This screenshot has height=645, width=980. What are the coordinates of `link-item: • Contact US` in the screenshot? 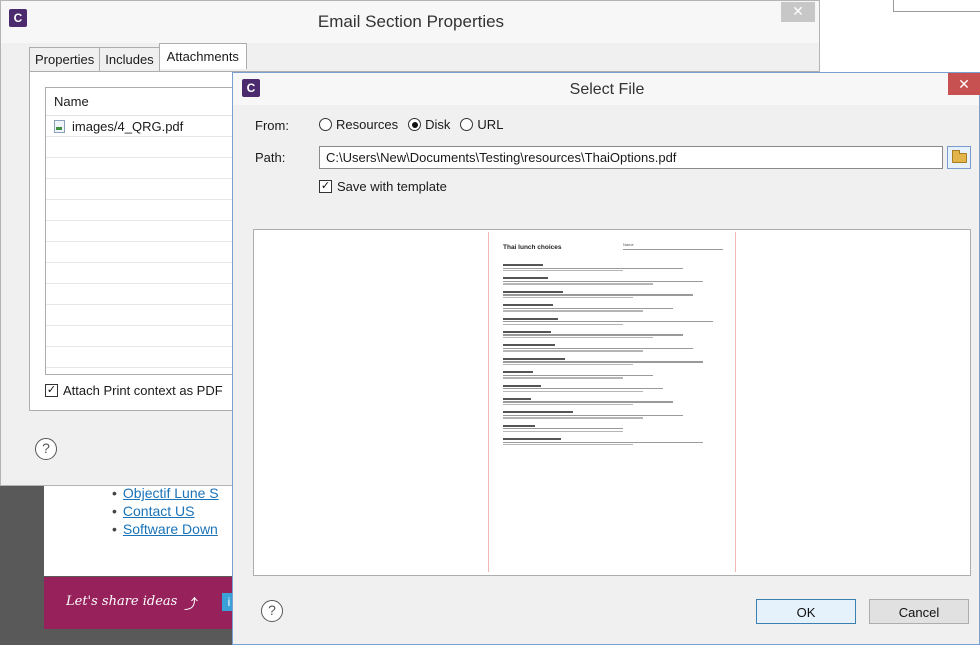 It's located at (165, 511).